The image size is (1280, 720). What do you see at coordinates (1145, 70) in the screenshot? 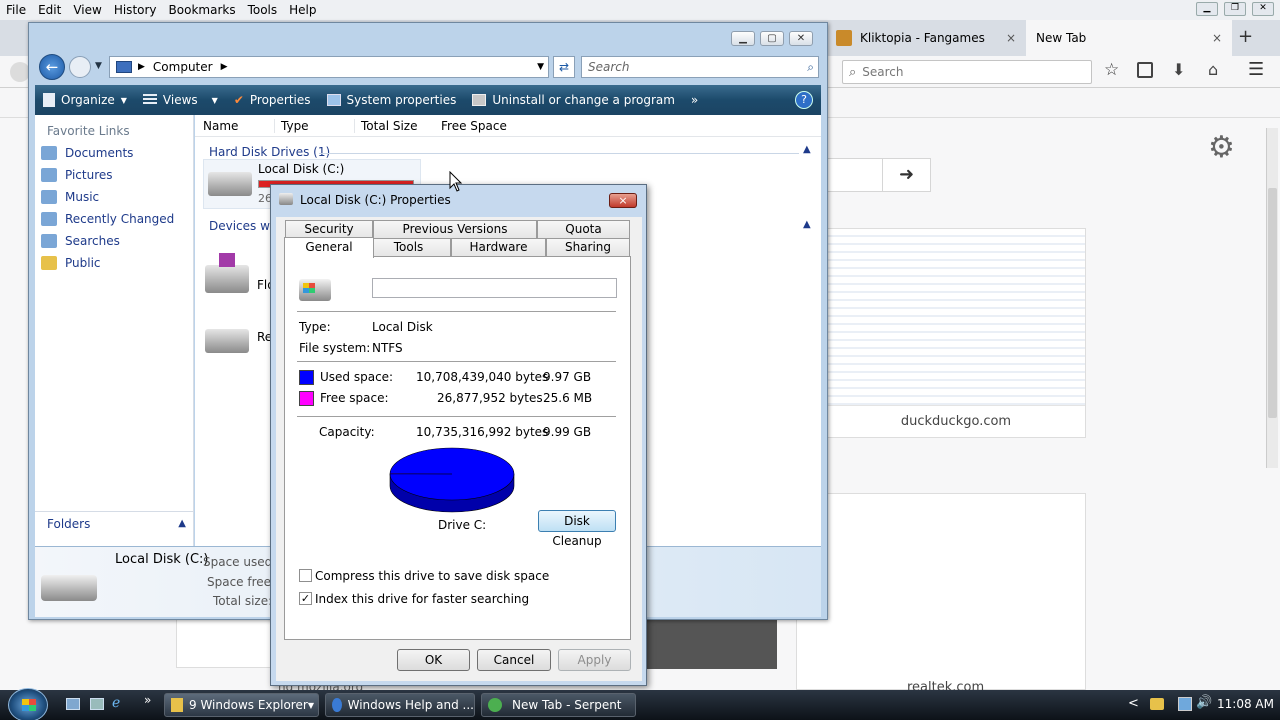
I see `reading-list-icon` at bounding box center [1145, 70].